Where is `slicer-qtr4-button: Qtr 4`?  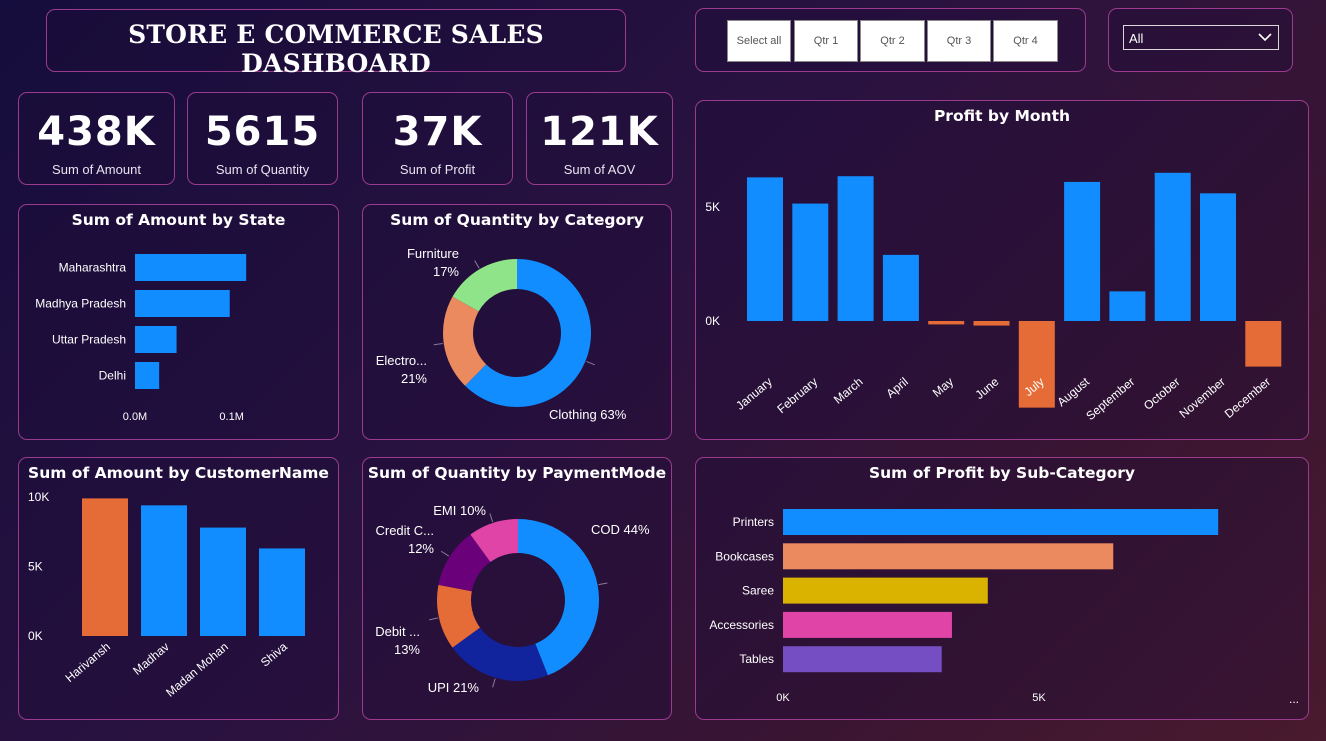 slicer-qtr4-button: Qtr 4 is located at coordinates (1025, 41).